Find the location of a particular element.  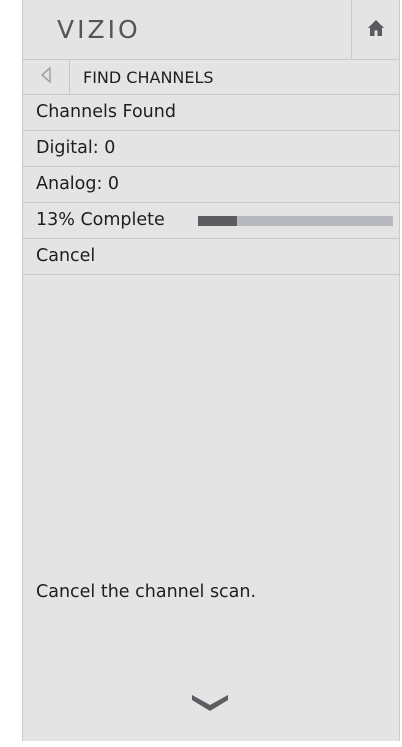

chevron-down-icon is located at coordinates (210, 706).